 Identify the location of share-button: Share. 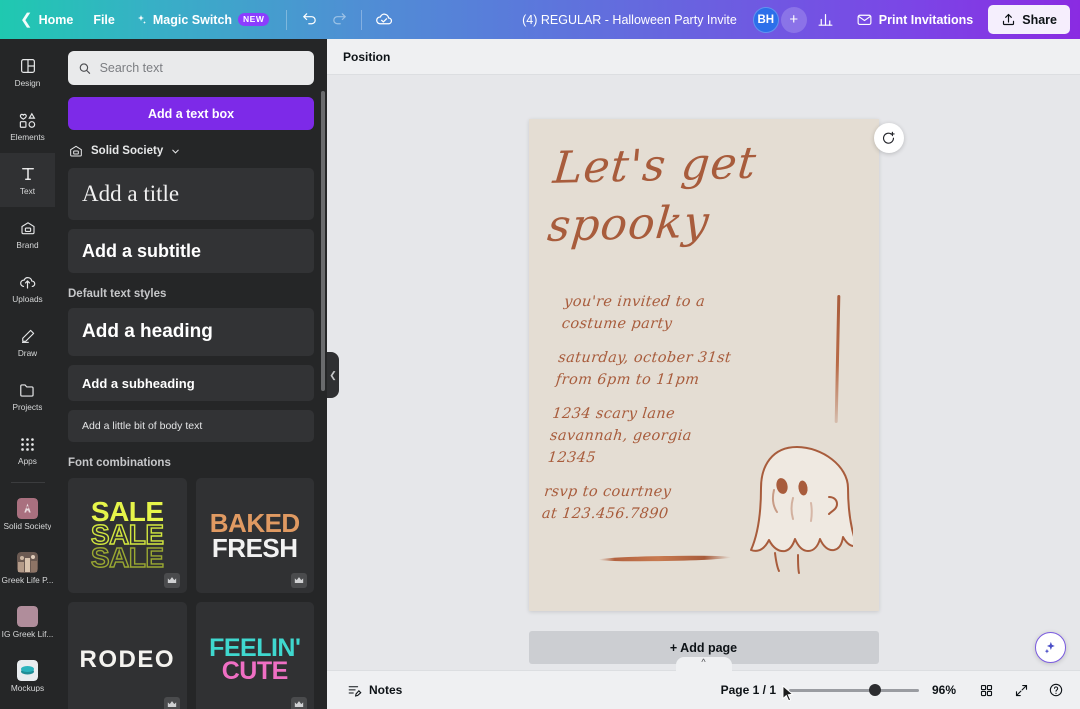
(1029, 19).